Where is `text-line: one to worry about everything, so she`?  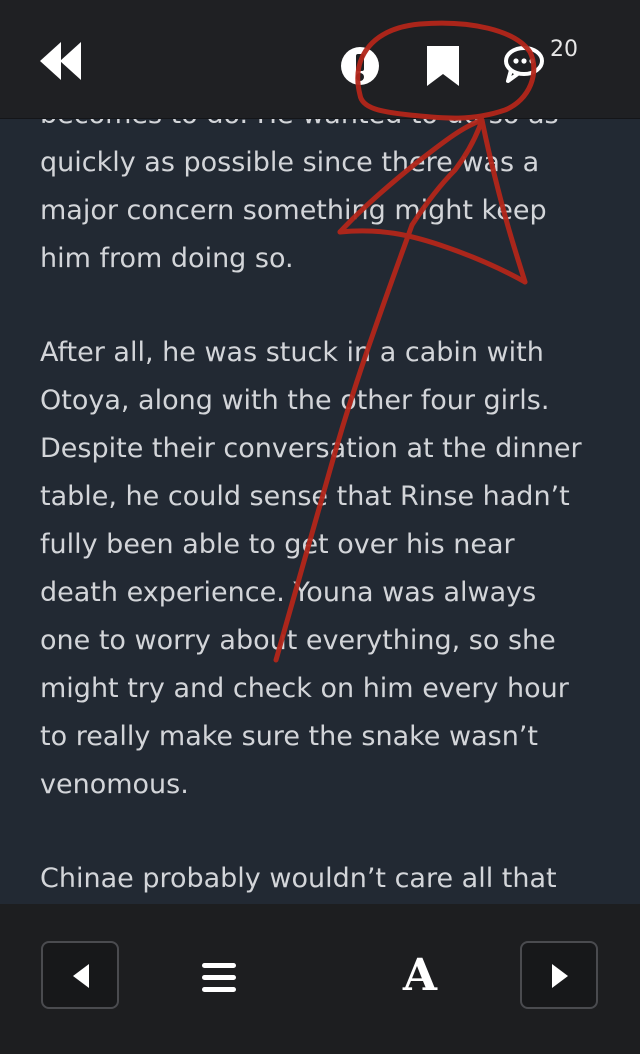
text-line: one to worry about everything, so she is located at coordinates (298, 640).